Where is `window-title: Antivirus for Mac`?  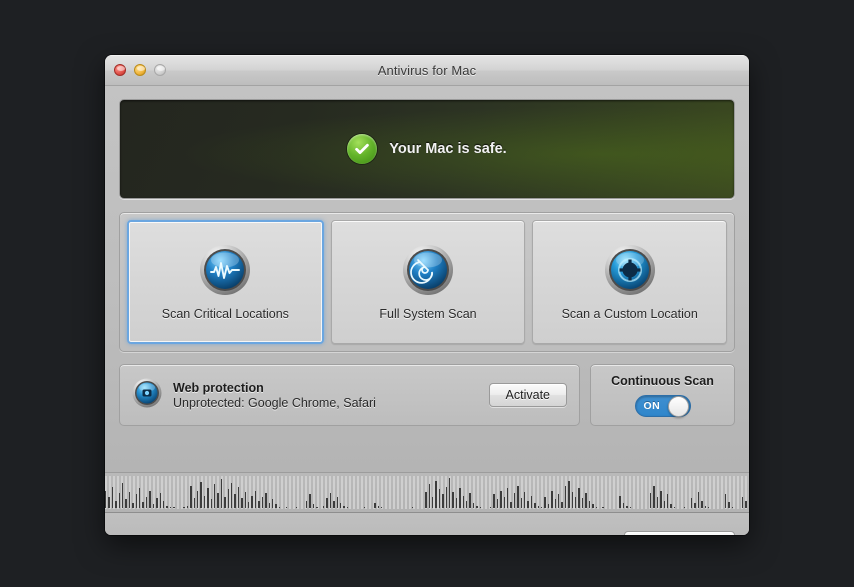 window-title: Antivirus for Mac is located at coordinates (427, 70).